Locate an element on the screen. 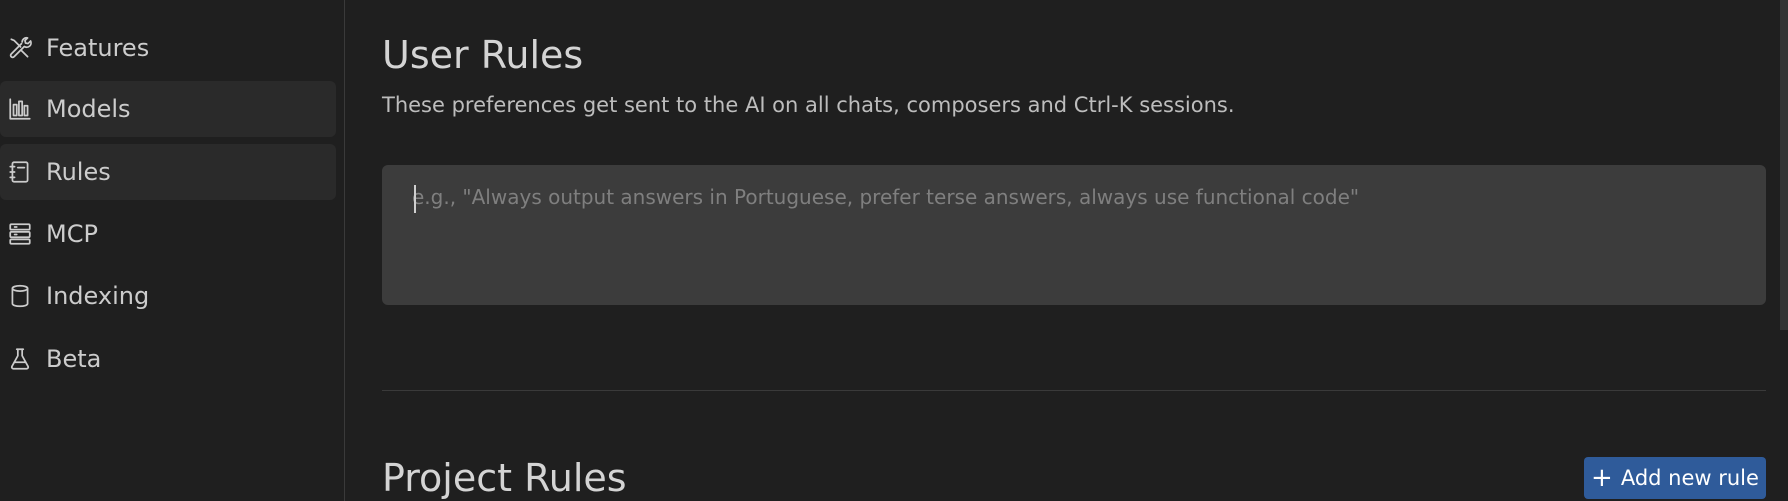 The height and width of the screenshot is (501, 1788). section-divider is located at coordinates (1074, 390).